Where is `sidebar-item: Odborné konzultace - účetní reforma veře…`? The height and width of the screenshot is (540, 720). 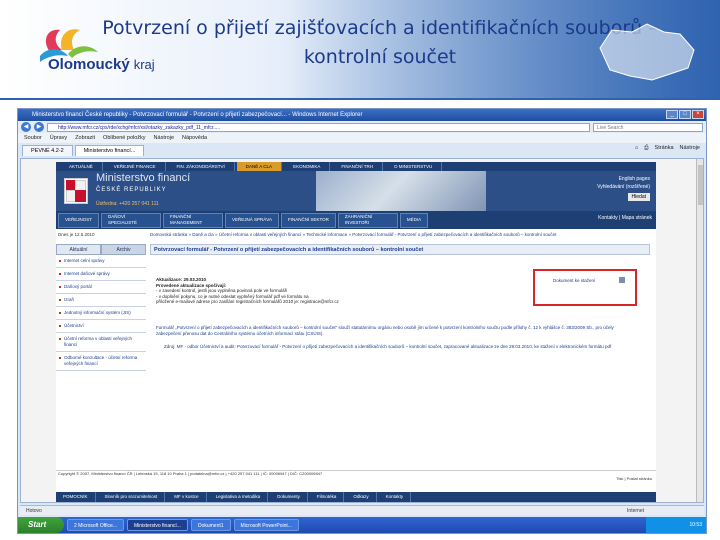 sidebar-item: Odborné konzultace - účetní reforma veře… is located at coordinates (101, 361).